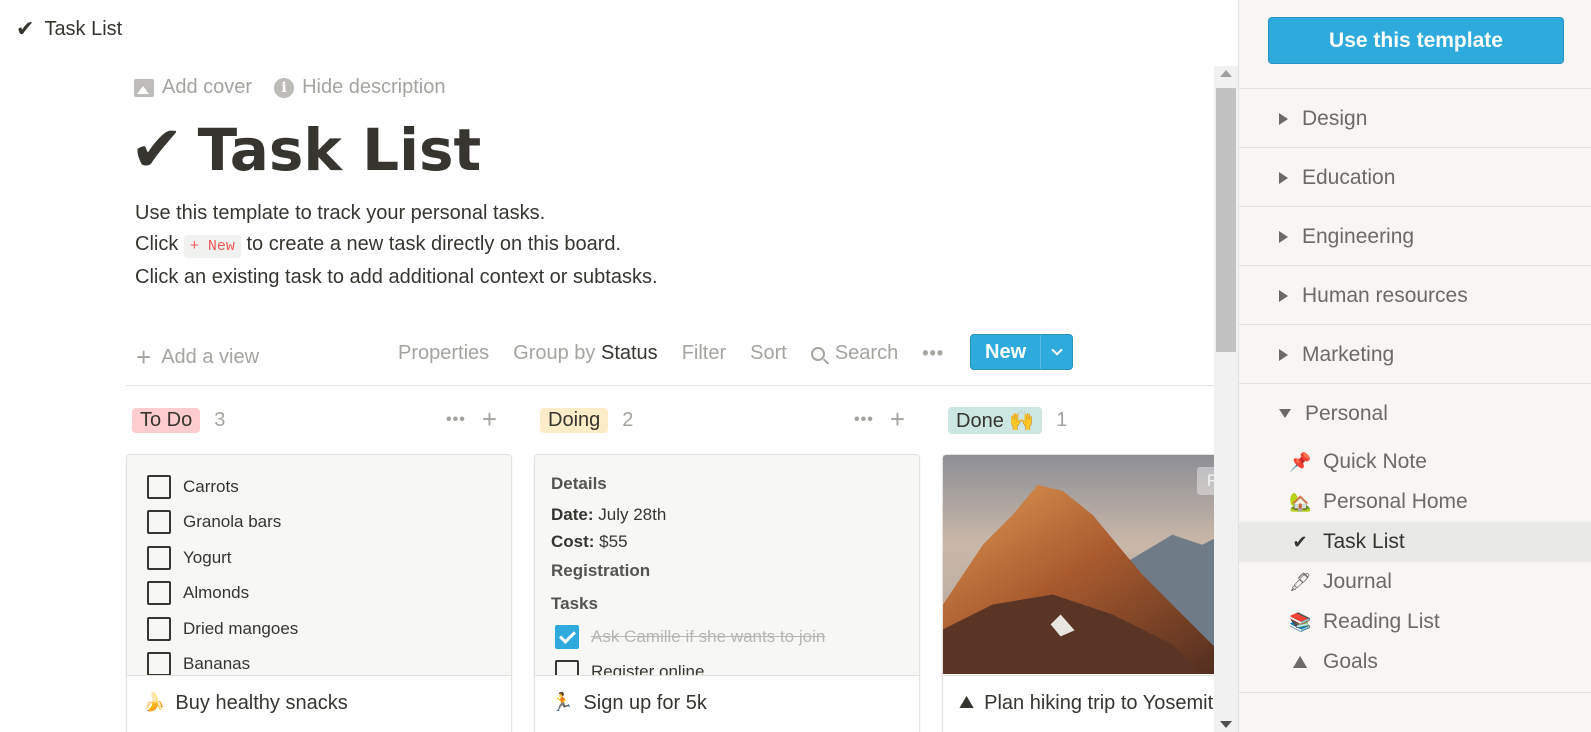  Describe the element at coordinates (727, 665) in the screenshot. I see `checklist-item: Register online` at that location.